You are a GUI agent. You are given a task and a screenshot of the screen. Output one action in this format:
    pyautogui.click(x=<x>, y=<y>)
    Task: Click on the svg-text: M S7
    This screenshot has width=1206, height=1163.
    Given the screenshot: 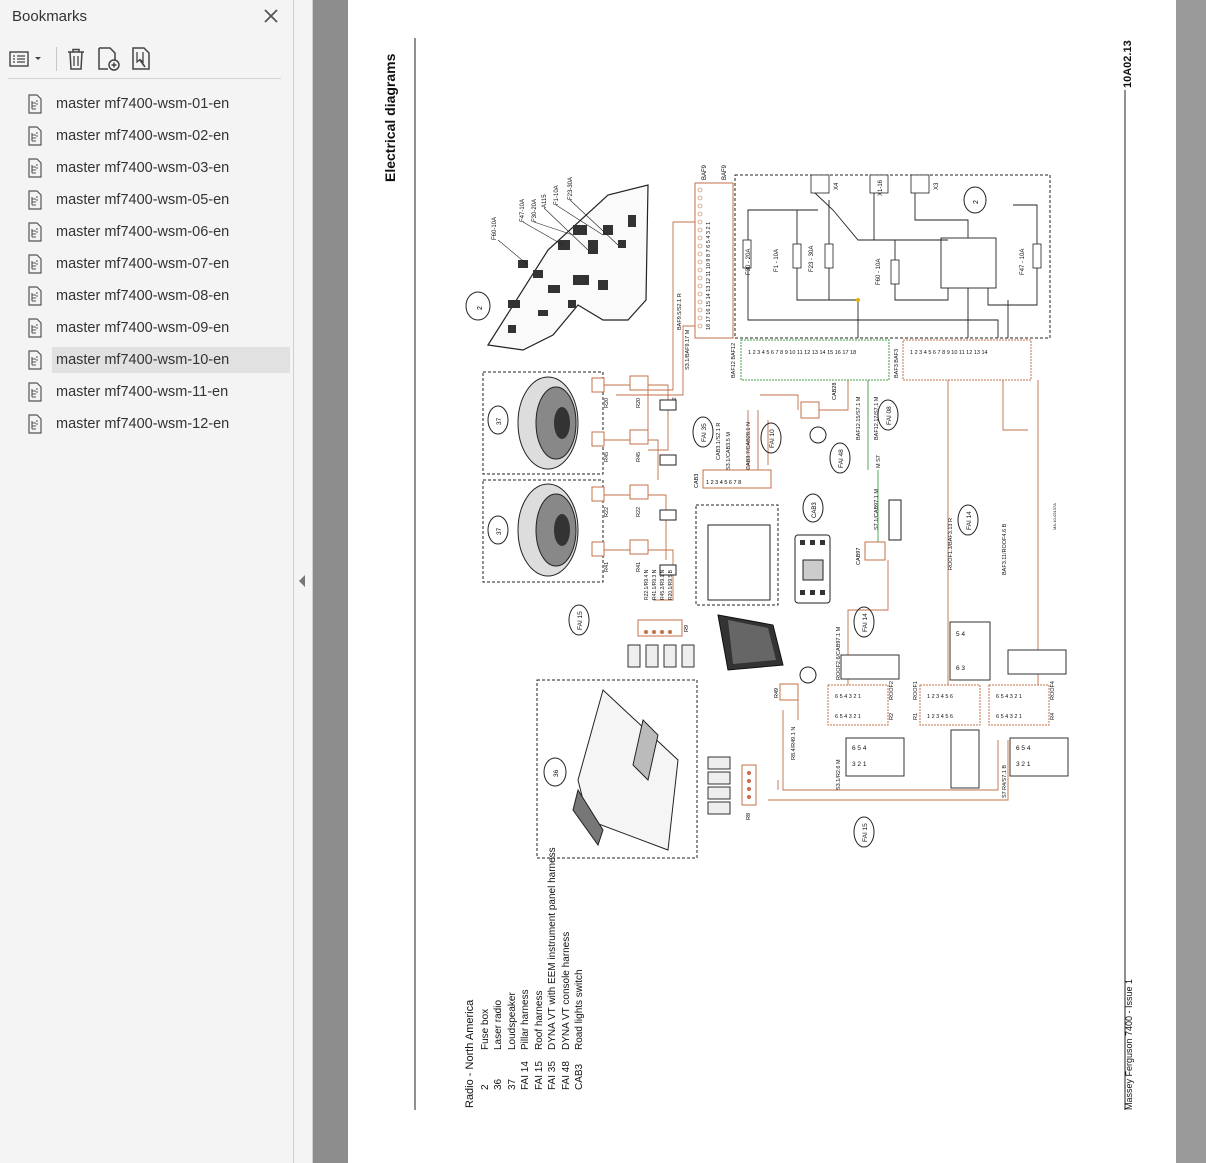 What is the action you would take?
    pyautogui.click(x=879, y=461)
    